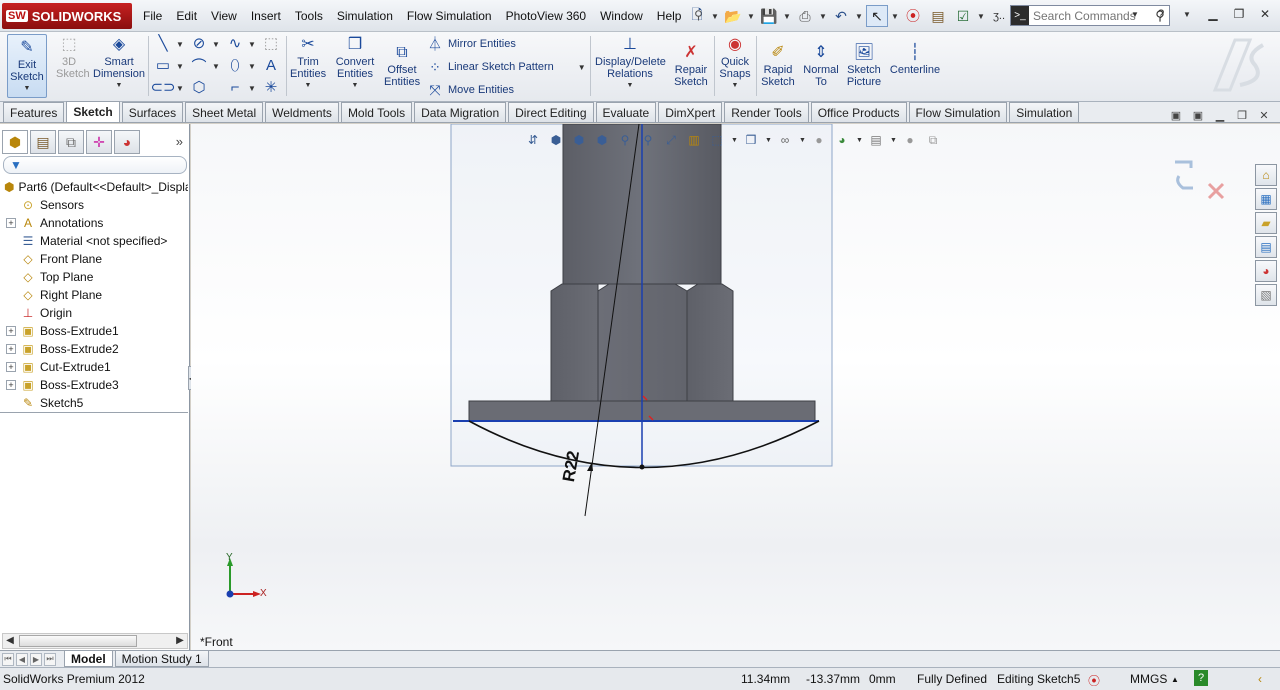 The image size is (1280, 690). I want to click on overflow-icon: ʒ.., so click(999, 16).